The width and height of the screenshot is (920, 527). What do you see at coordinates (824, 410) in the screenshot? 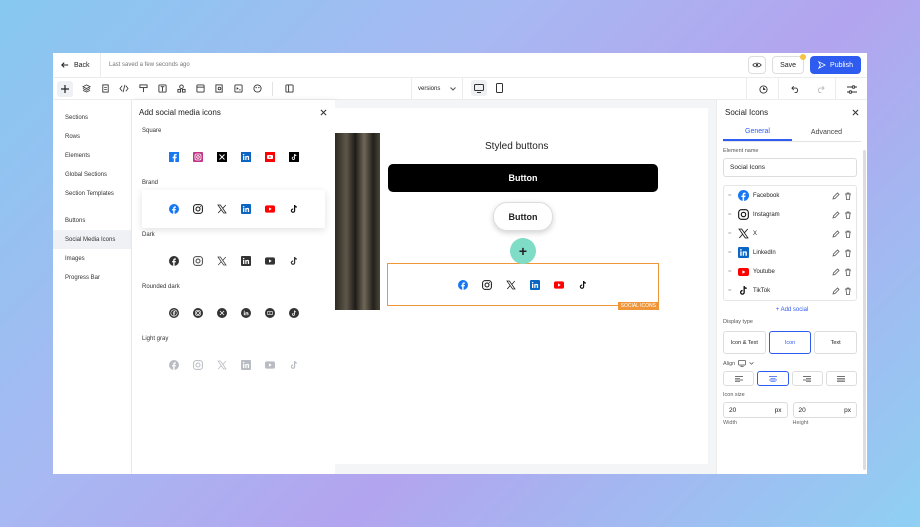
I see `height-input: 20 px` at bounding box center [824, 410].